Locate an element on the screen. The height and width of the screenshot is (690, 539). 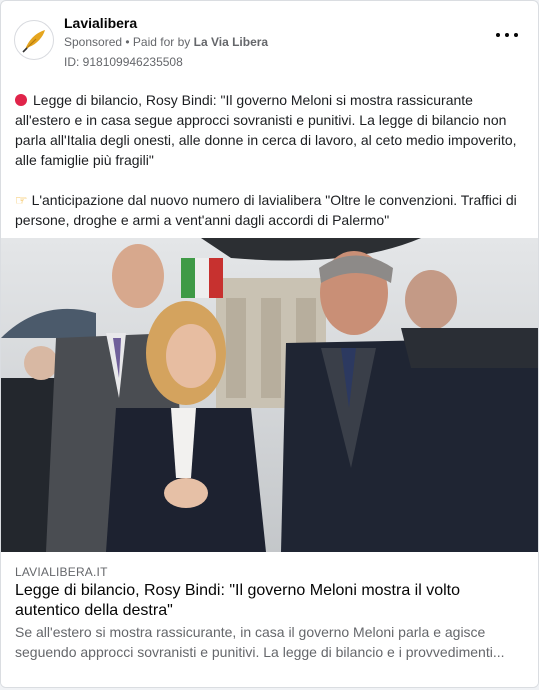
library-id: ID: 918109946235508 is located at coordinates (123, 62).